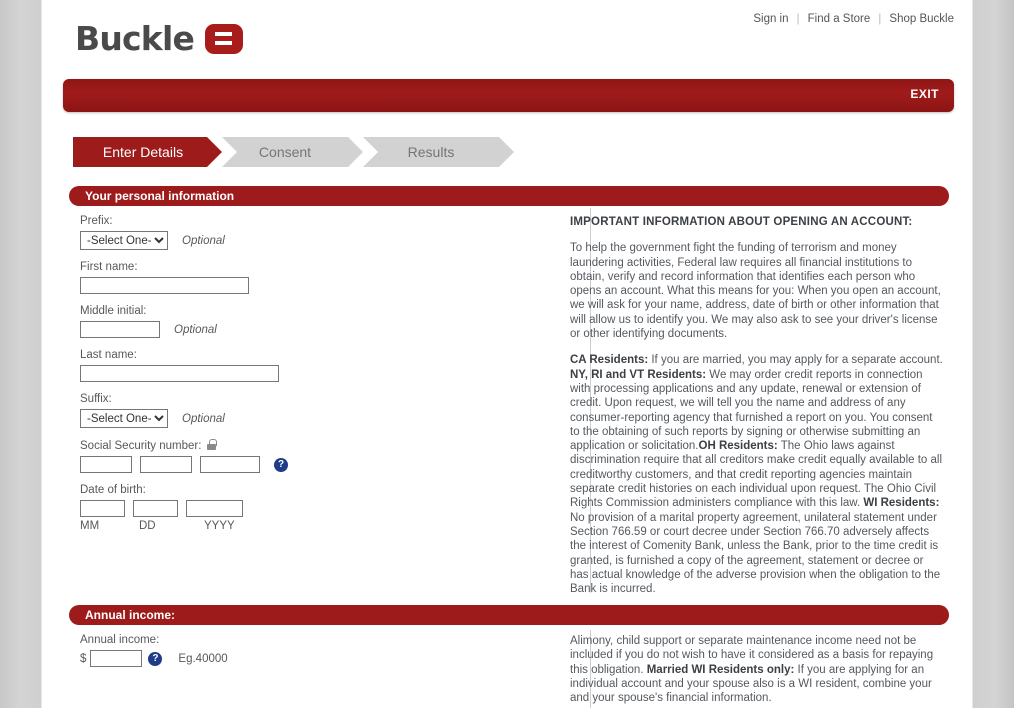  I want to click on middle-initial-optional-label: Optional, so click(195, 329).